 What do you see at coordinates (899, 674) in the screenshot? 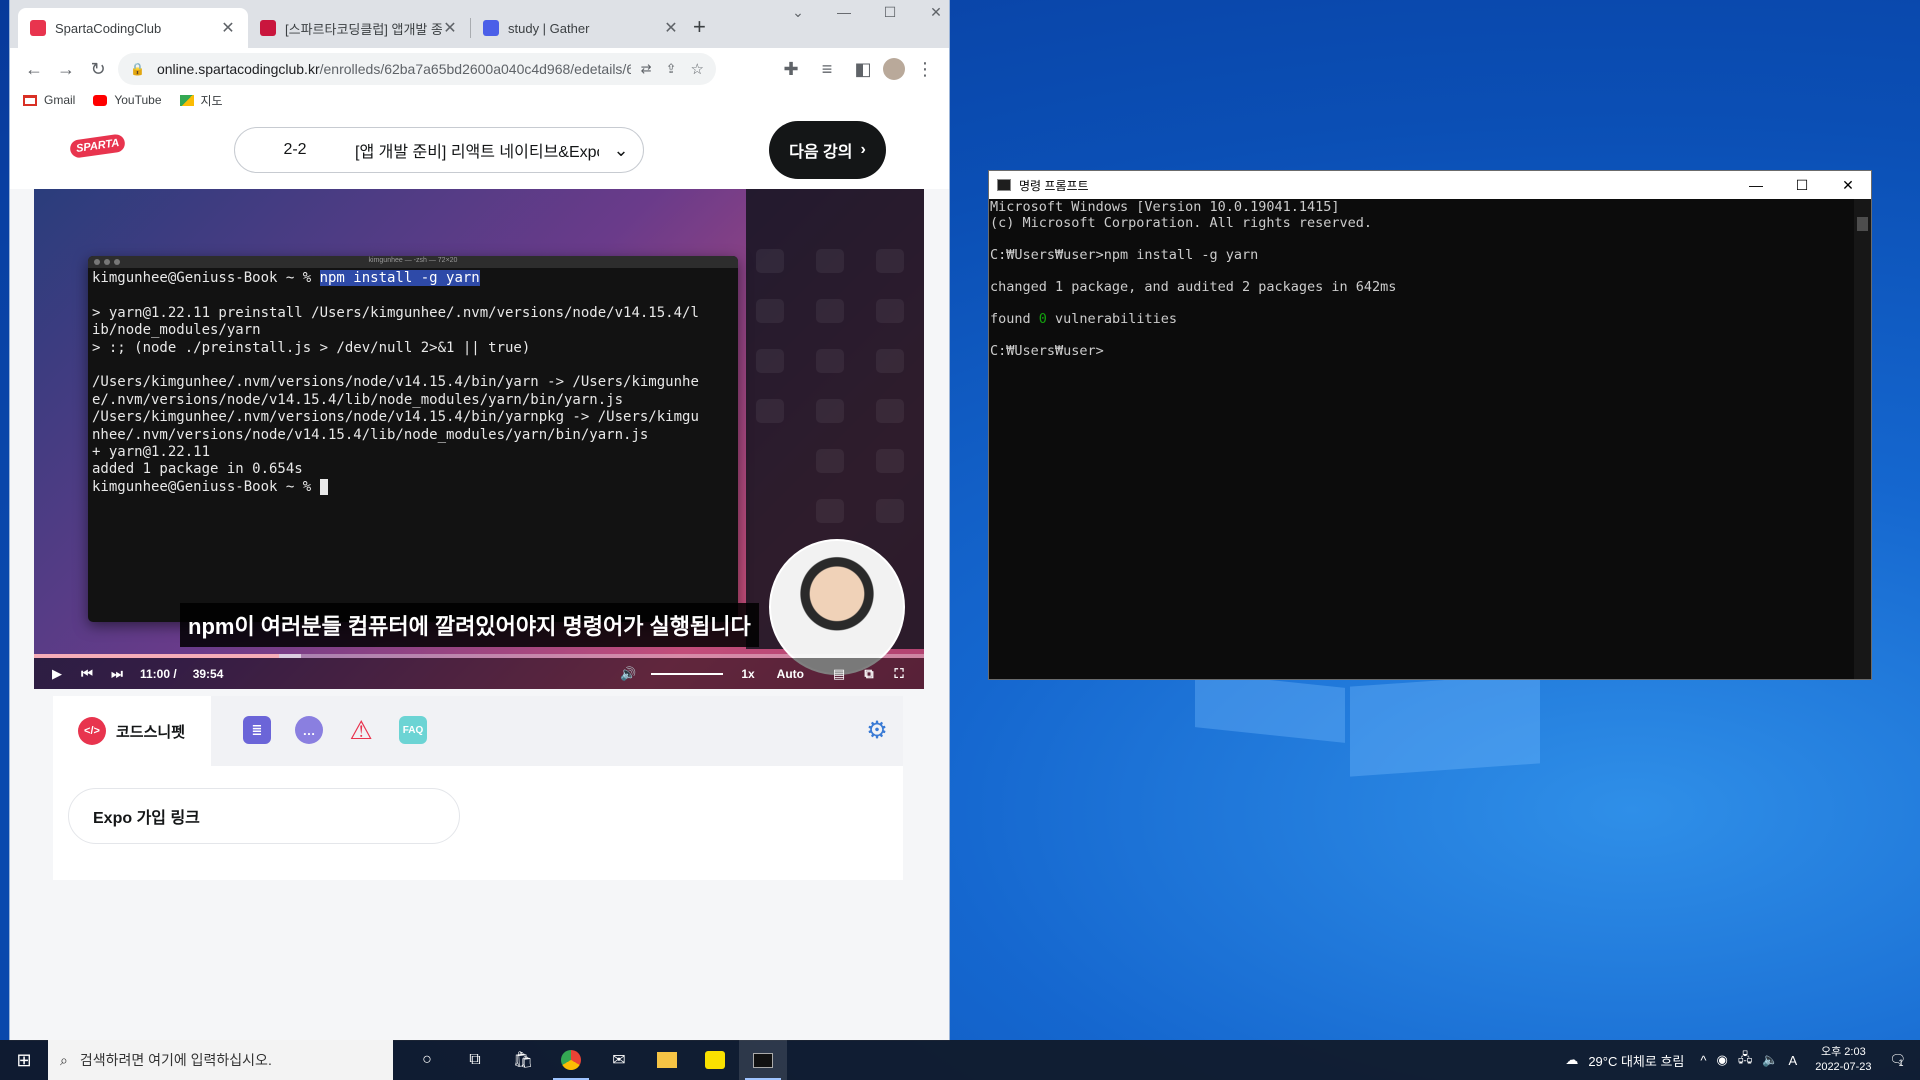
I see `fullscreen-icon: ⛶` at bounding box center [899, 674].